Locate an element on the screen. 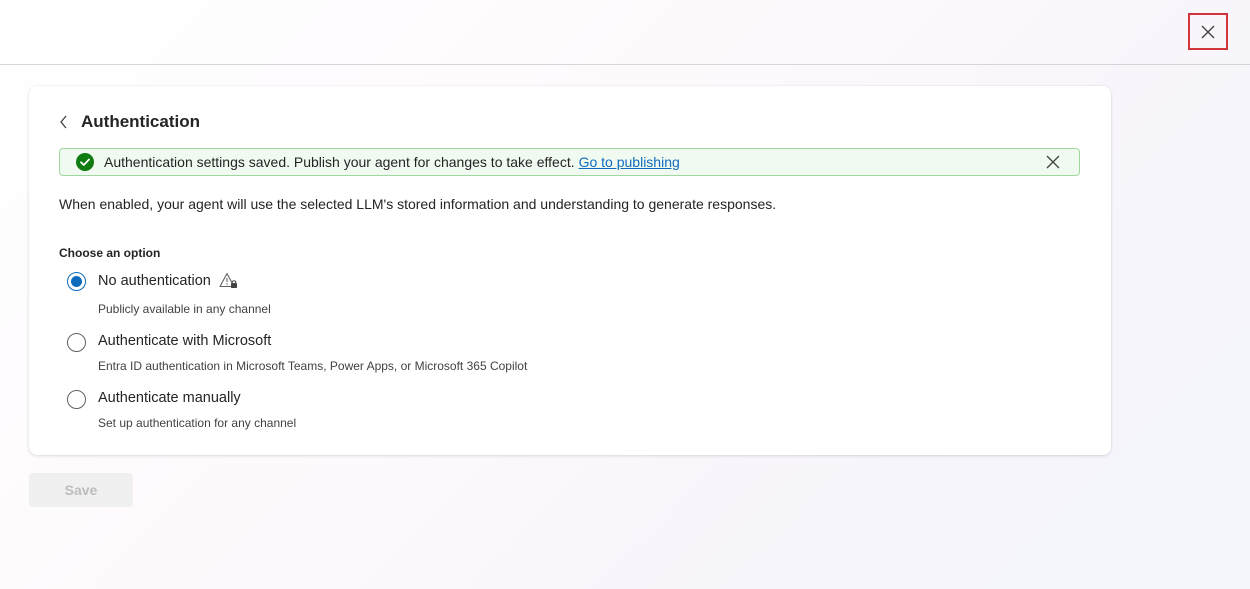 The width and height of the screenshot is (1250, 589). option-label: No authentication is located at coordinates (168, 281).